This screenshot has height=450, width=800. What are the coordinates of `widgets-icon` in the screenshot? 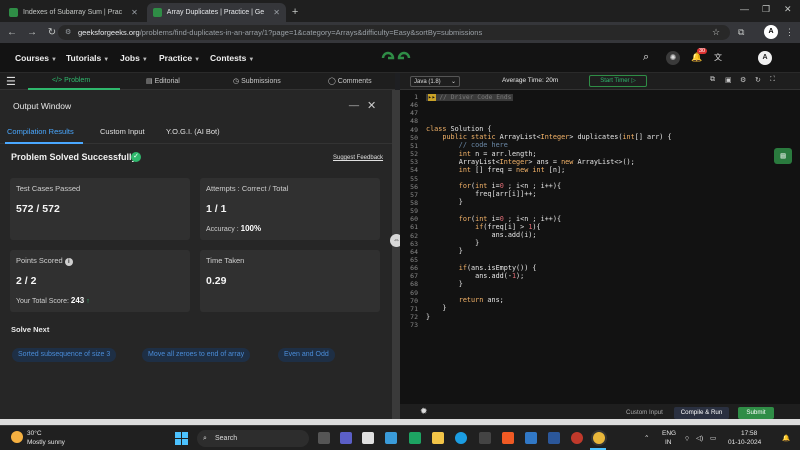 It's located at (368, 438).